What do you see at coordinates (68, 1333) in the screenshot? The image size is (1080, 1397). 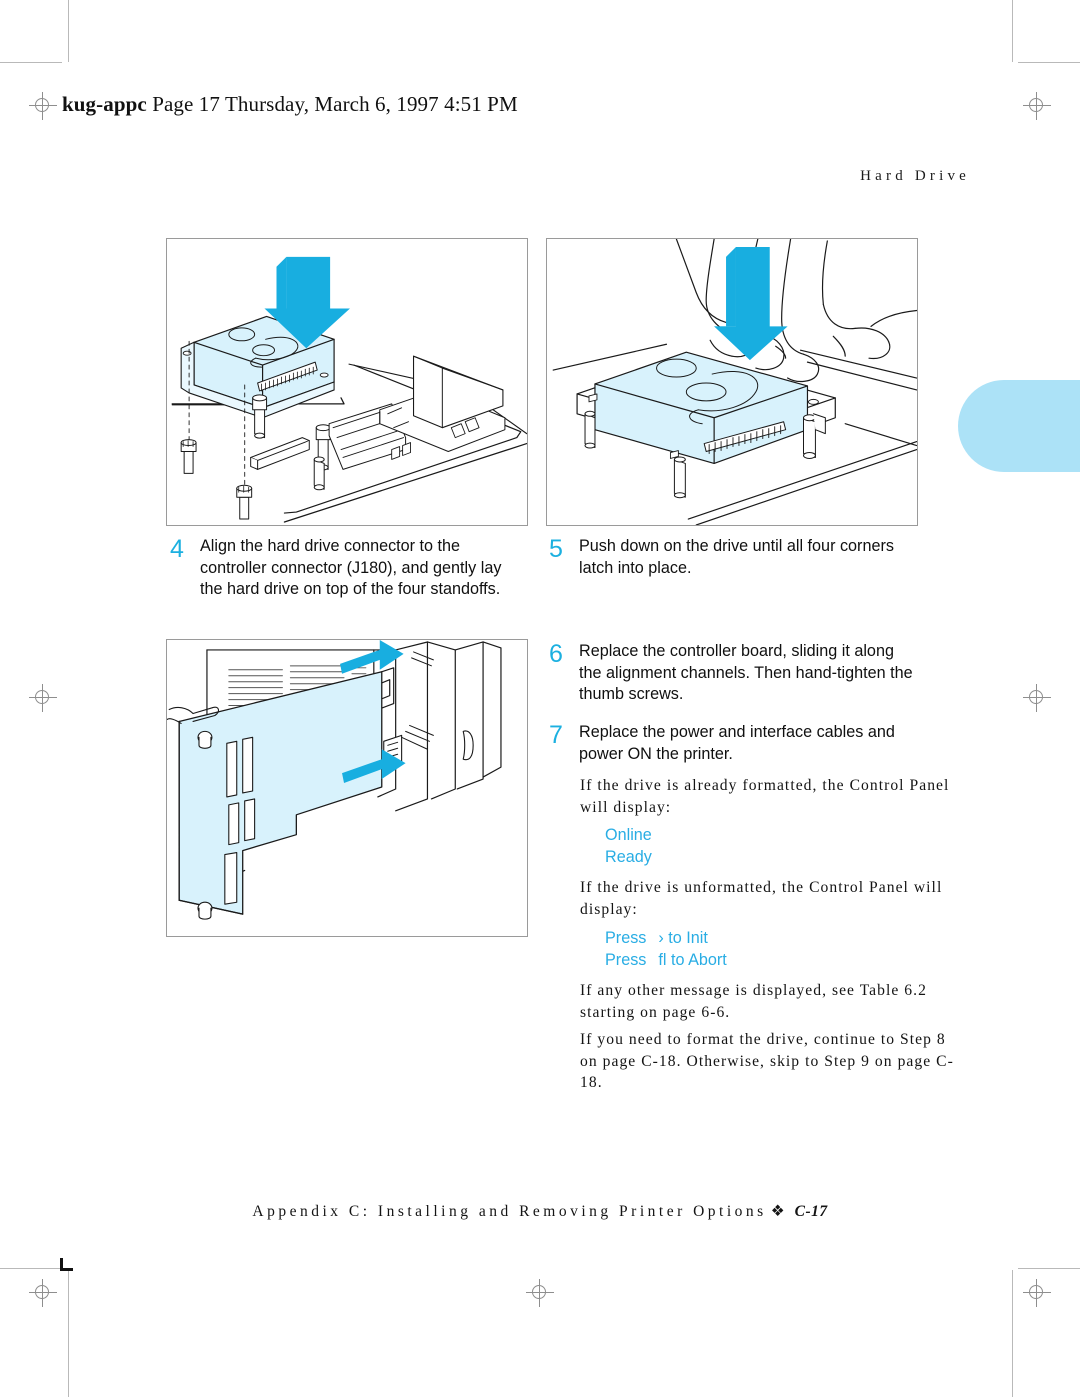 I see `trim-line-left-lower` at bounding box center [68, 1333].